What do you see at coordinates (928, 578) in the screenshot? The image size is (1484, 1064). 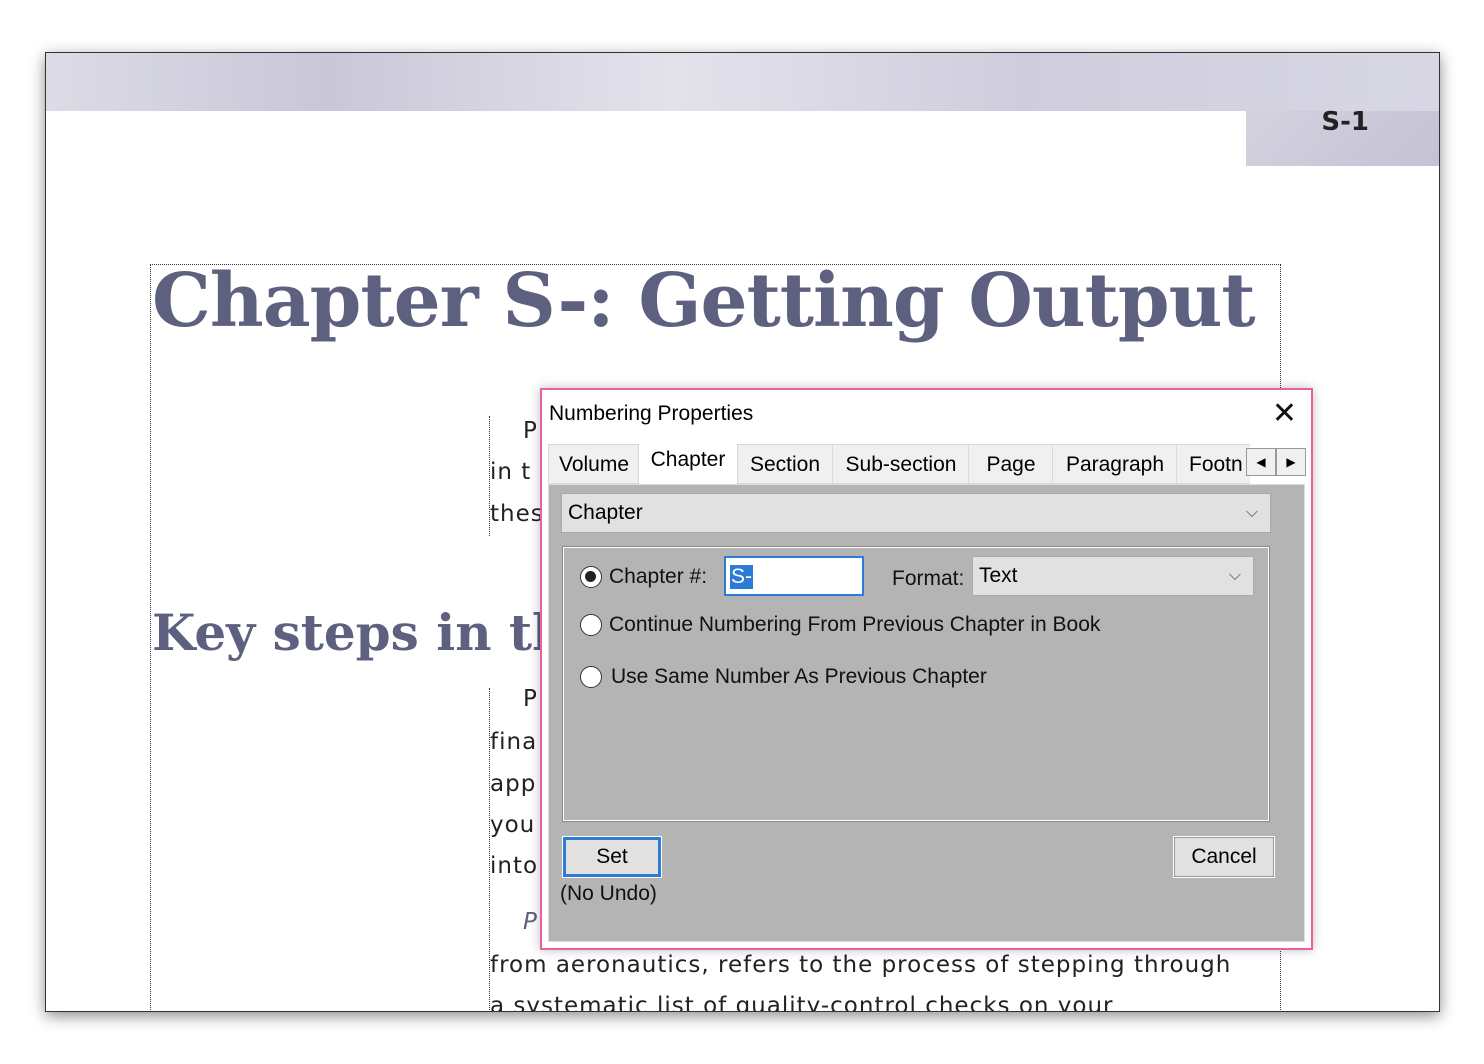 I see `format-label: Format:` at bounding box center [928, 578].